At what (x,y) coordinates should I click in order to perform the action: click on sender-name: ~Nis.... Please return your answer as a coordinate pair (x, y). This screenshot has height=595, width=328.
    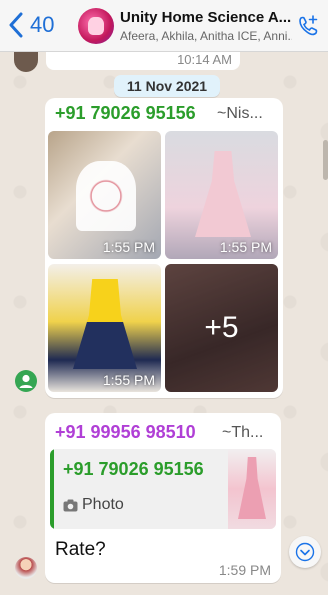
    Looking at the image, I should click on (240, 113).